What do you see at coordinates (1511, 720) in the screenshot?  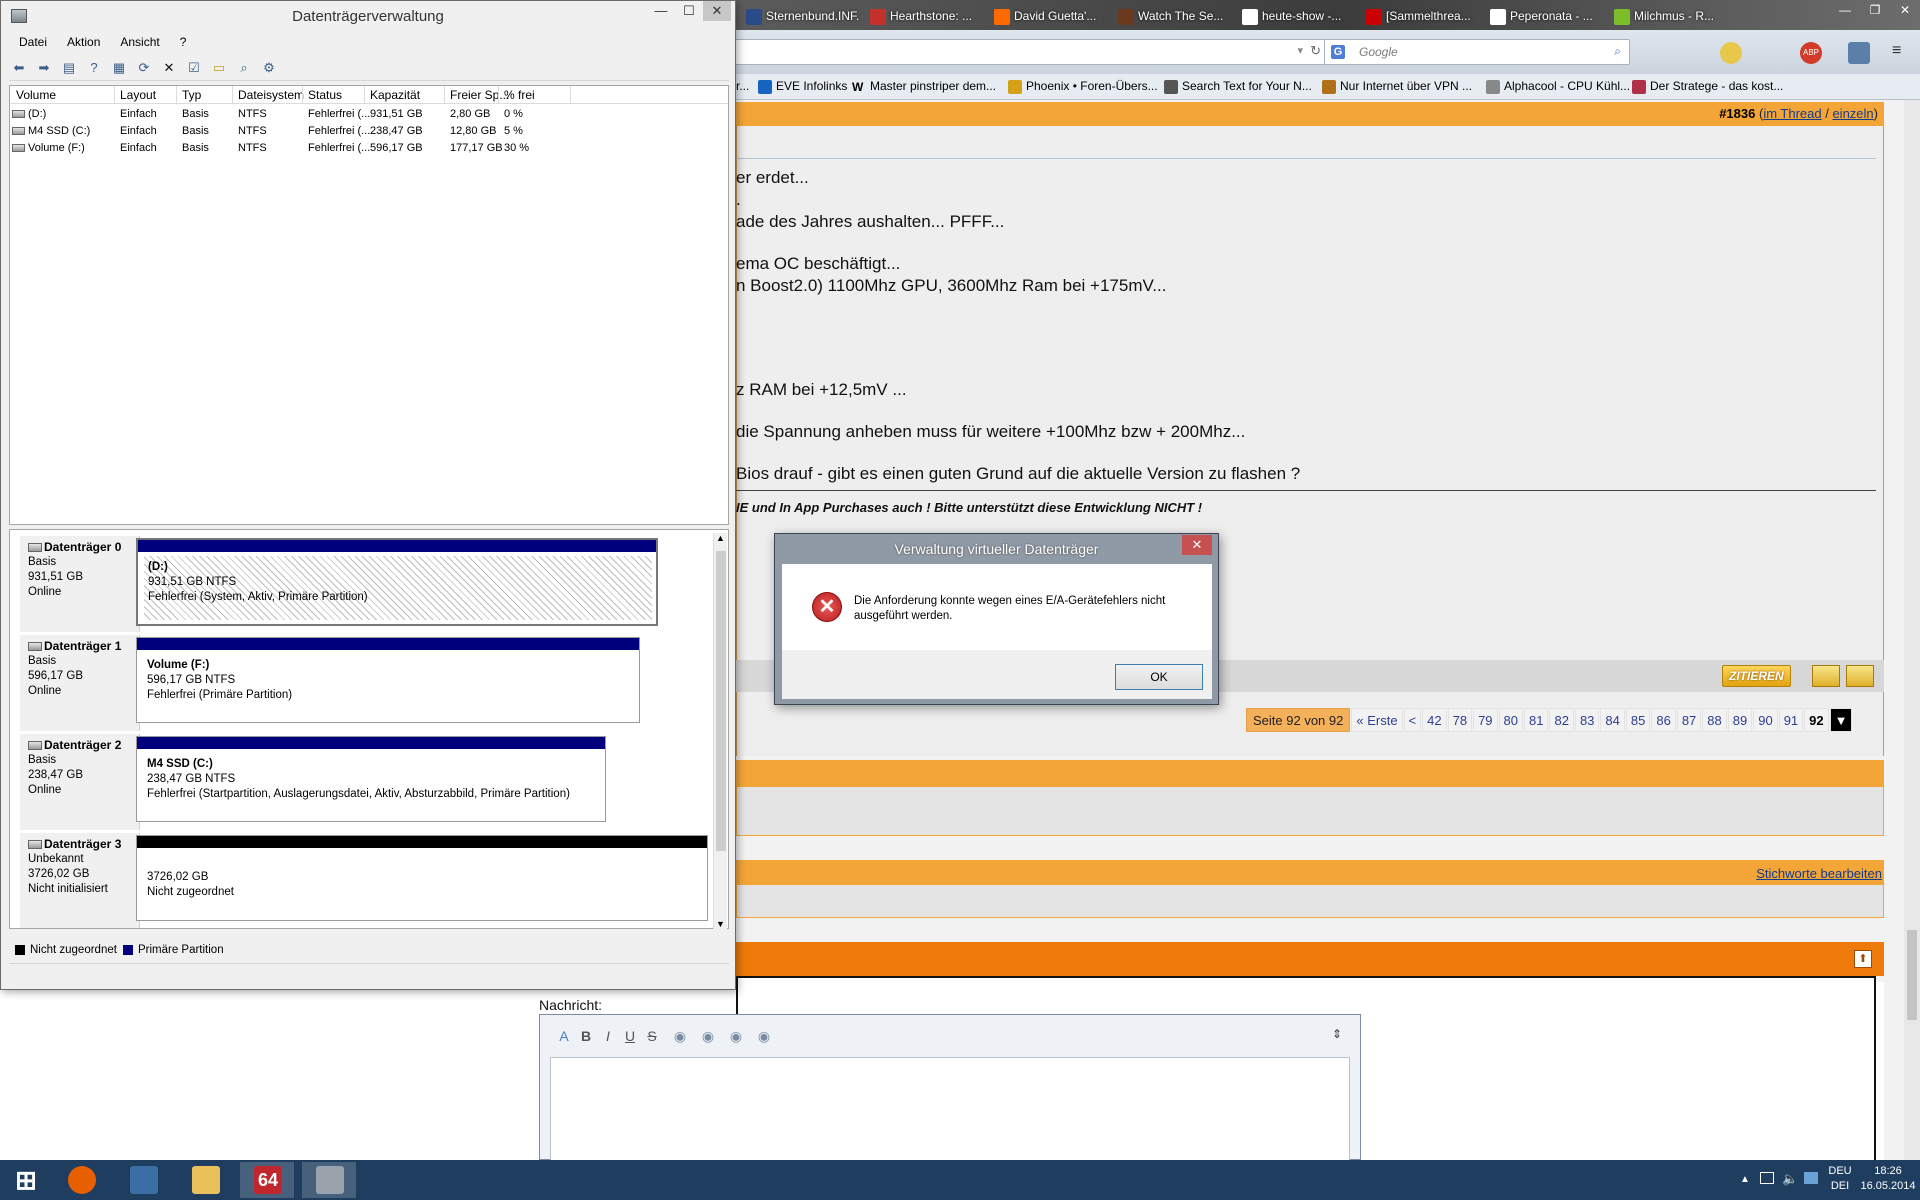 I see `page-link: 80` at bounding box center [1511, 720].